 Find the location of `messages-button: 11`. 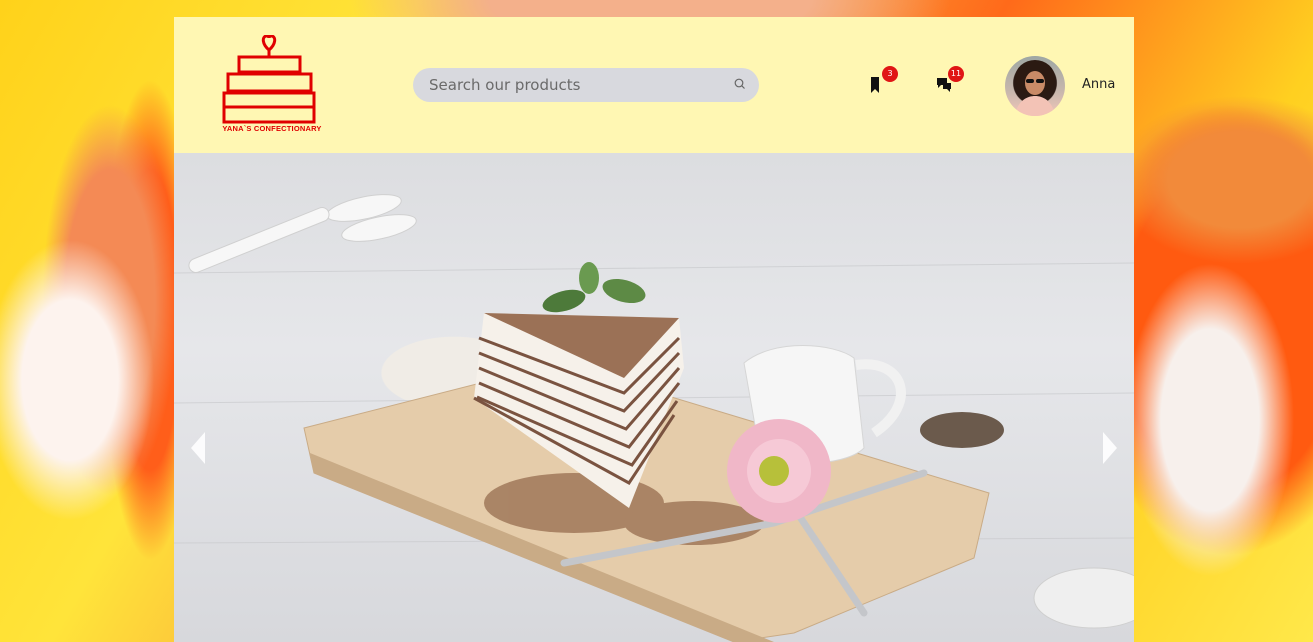

messages-button: 11 is located at coordinates (947, 85).